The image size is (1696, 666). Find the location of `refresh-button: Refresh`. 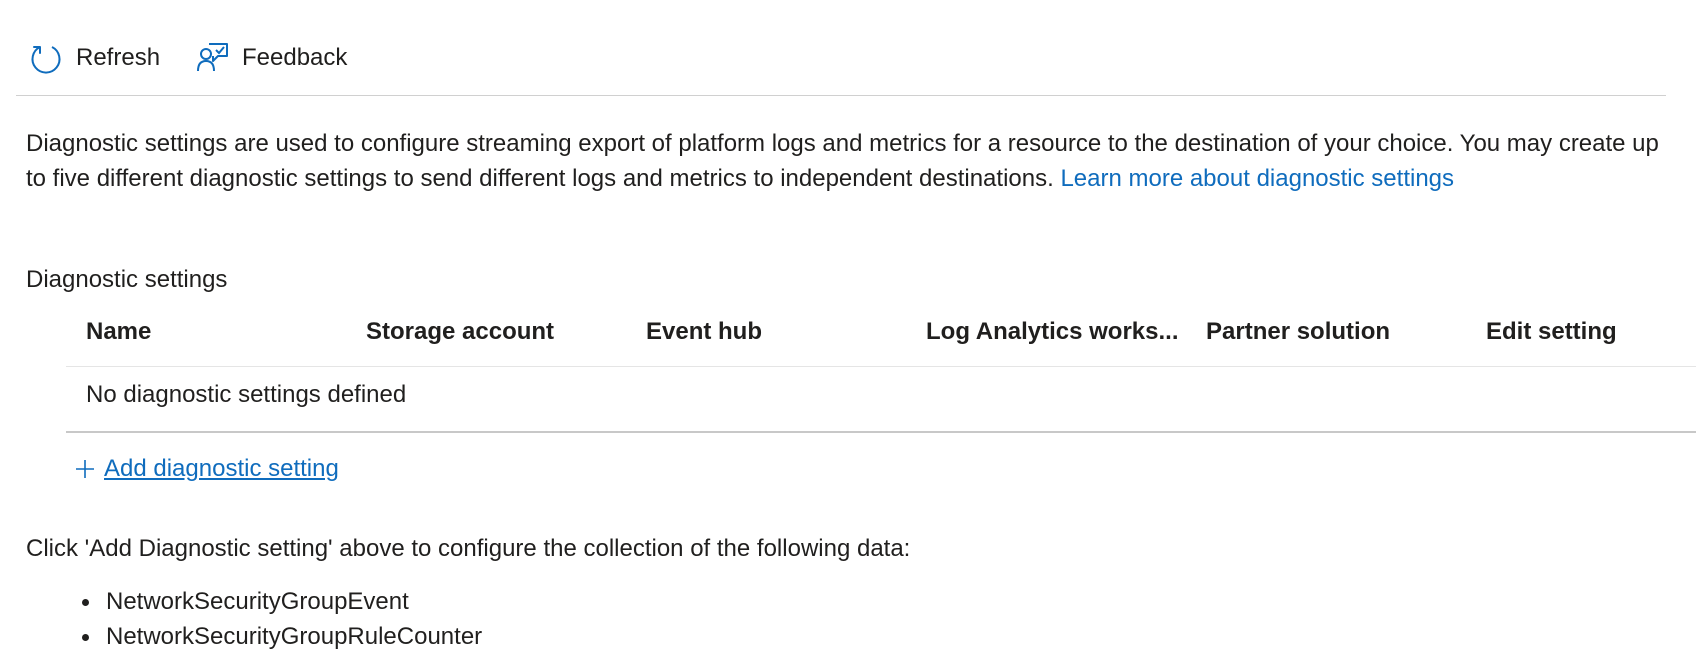

refresh-button: Refresh is located at coordinates (94, 58).